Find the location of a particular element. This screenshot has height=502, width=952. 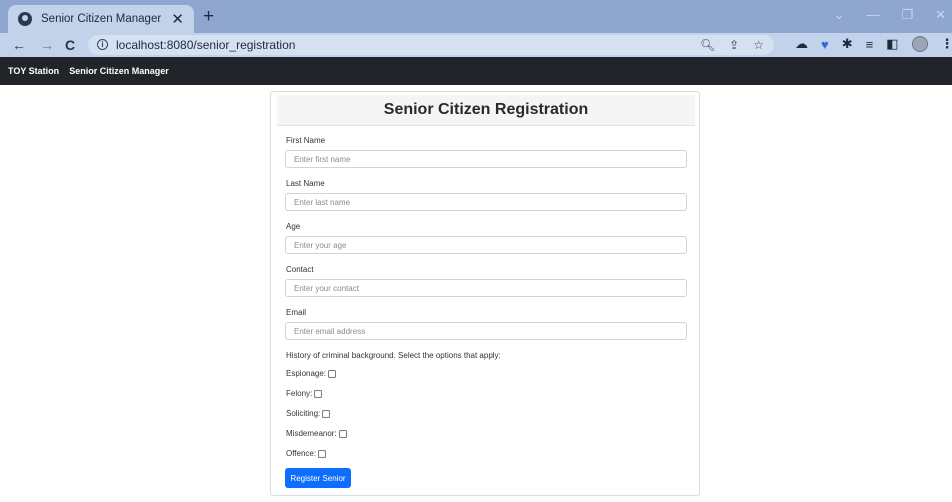

browser-tab-strip: Senior Citizen Manager ✕ + ⌄ — ❐ ✕ is located at coordinates (476, 16).